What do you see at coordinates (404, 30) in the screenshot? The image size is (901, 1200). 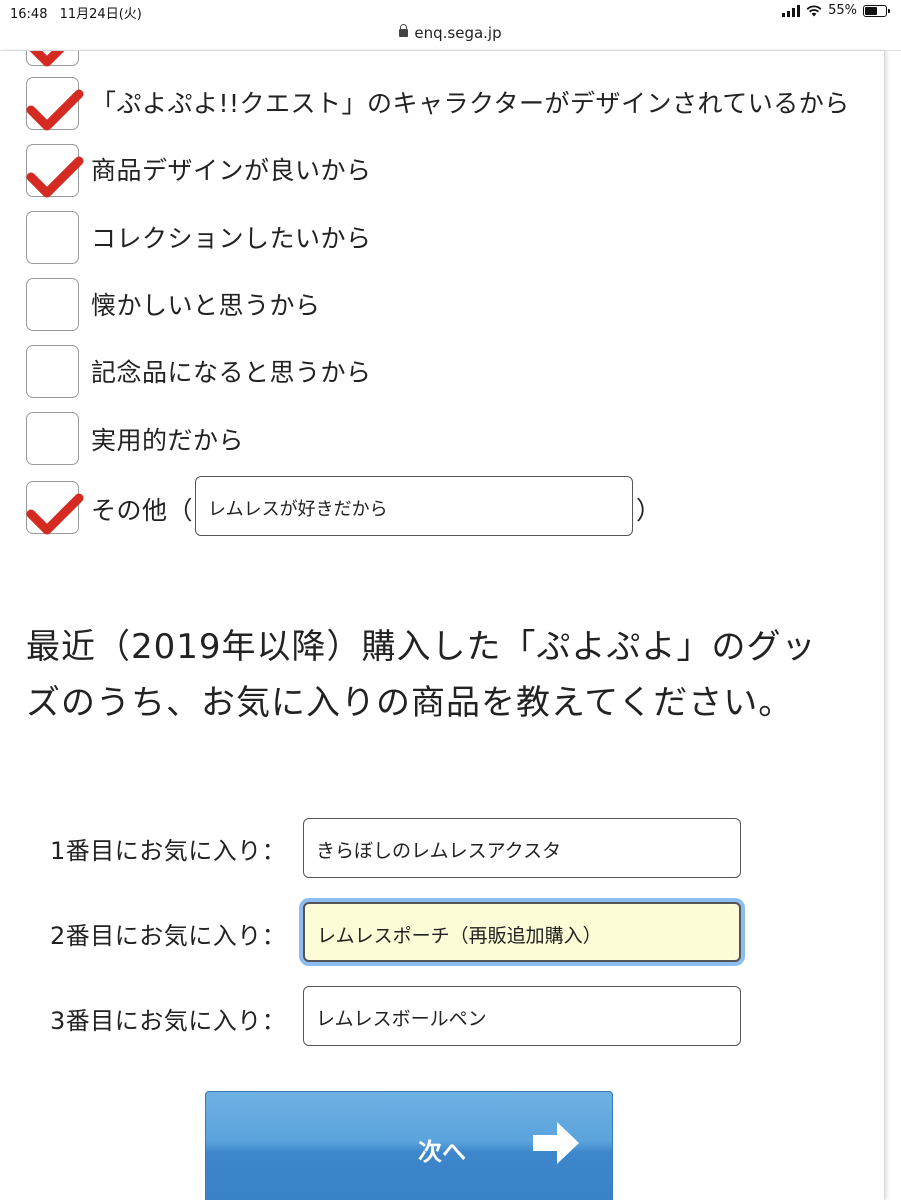 I see `lock-icon` at bounding box center [404, 30].